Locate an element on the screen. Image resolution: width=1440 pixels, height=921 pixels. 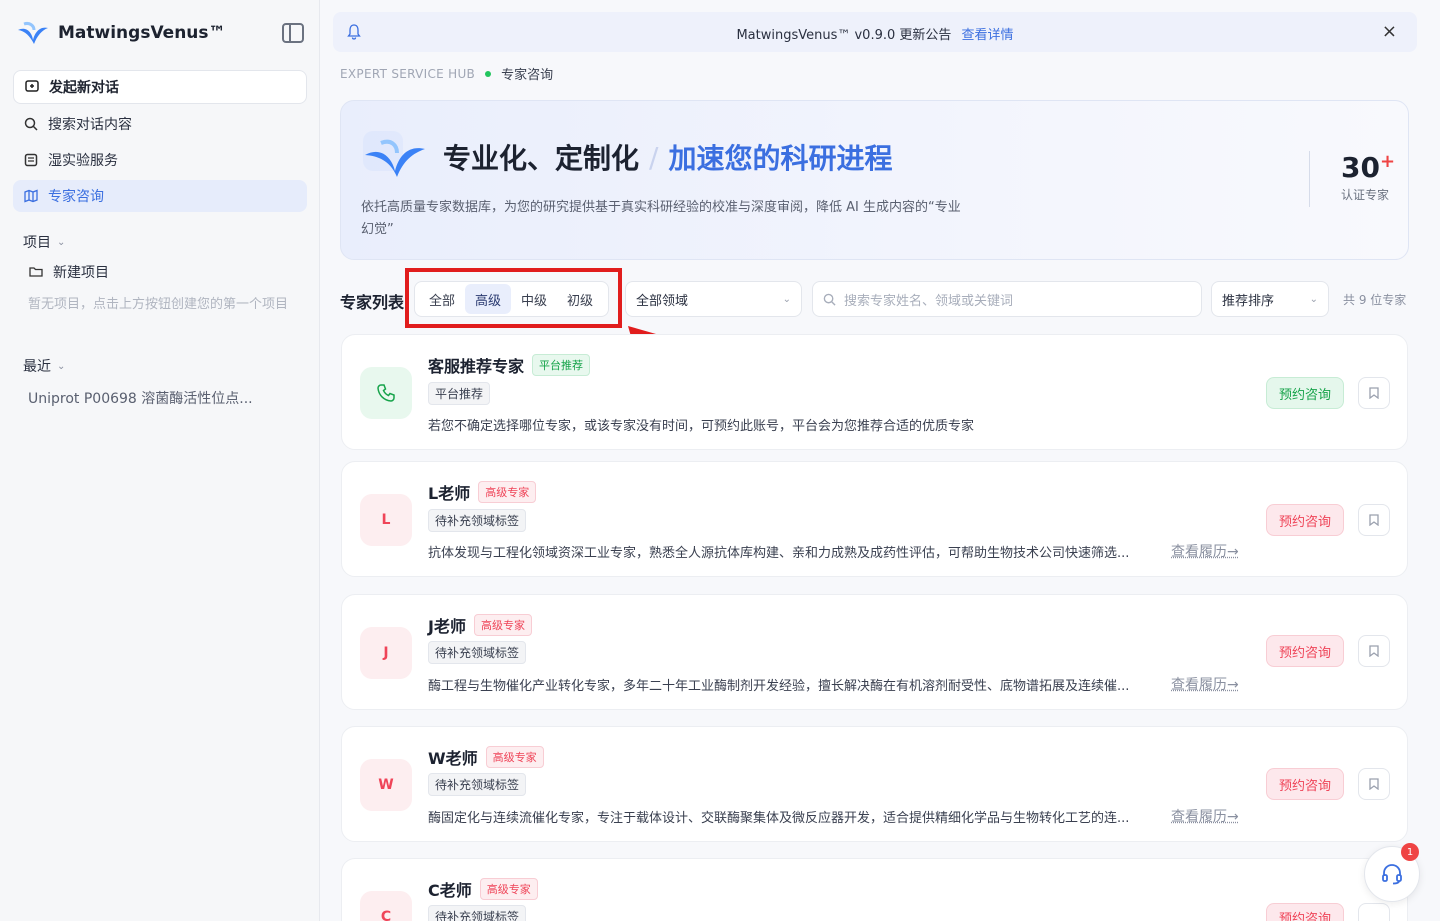
stat-plus: + is located at coordinates (1387, 161).